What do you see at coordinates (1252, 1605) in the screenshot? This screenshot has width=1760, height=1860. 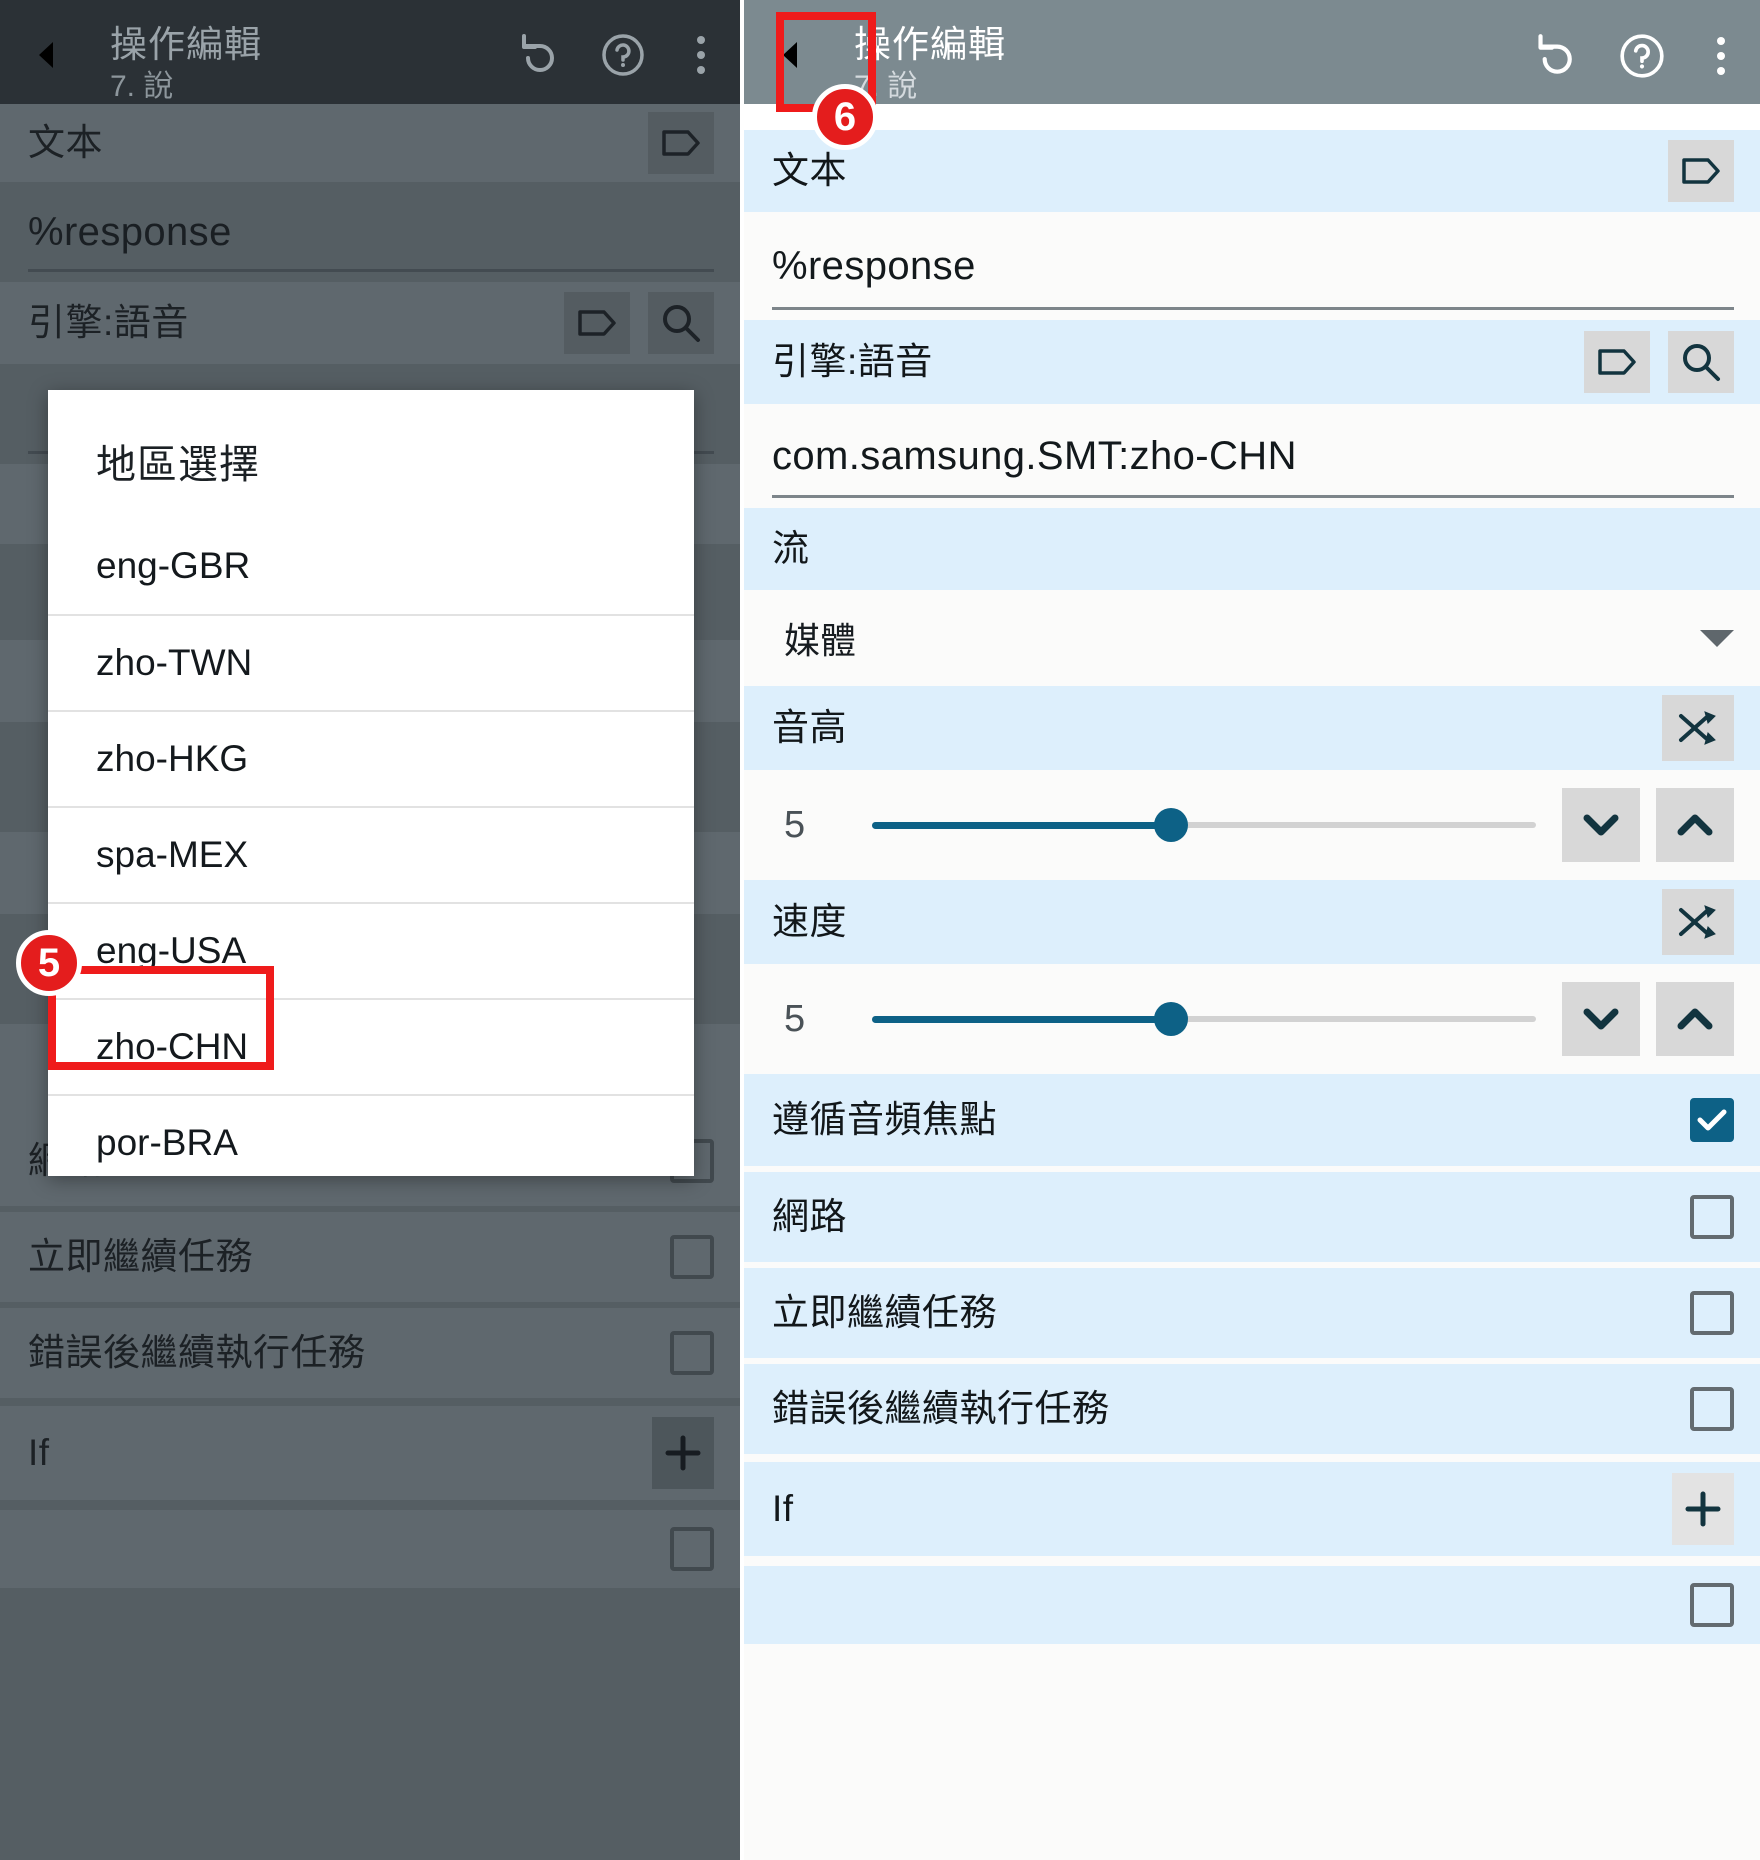 I see `right-partial-row` at bounding box center [1252, 1605].